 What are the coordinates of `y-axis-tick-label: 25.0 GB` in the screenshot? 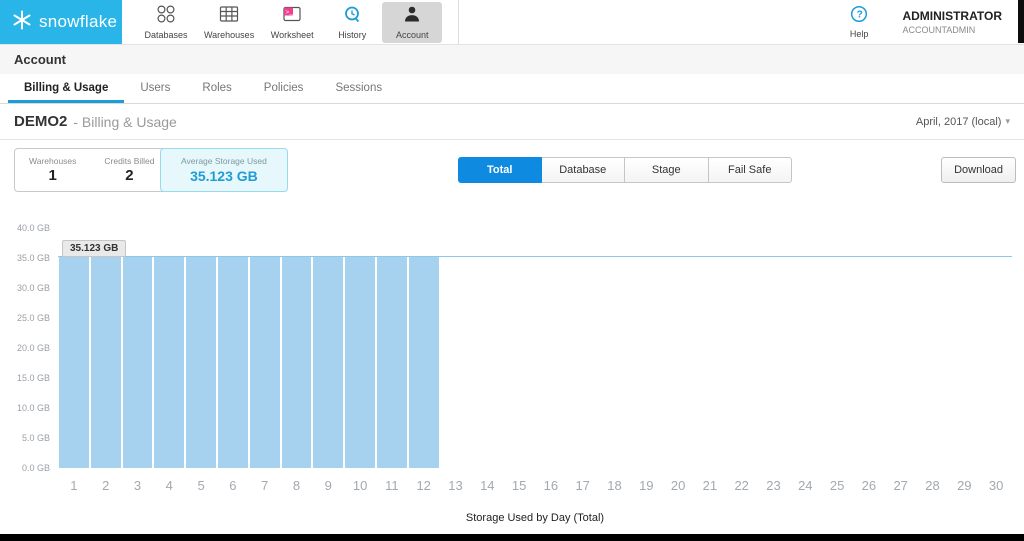 It's located at (33, 318).